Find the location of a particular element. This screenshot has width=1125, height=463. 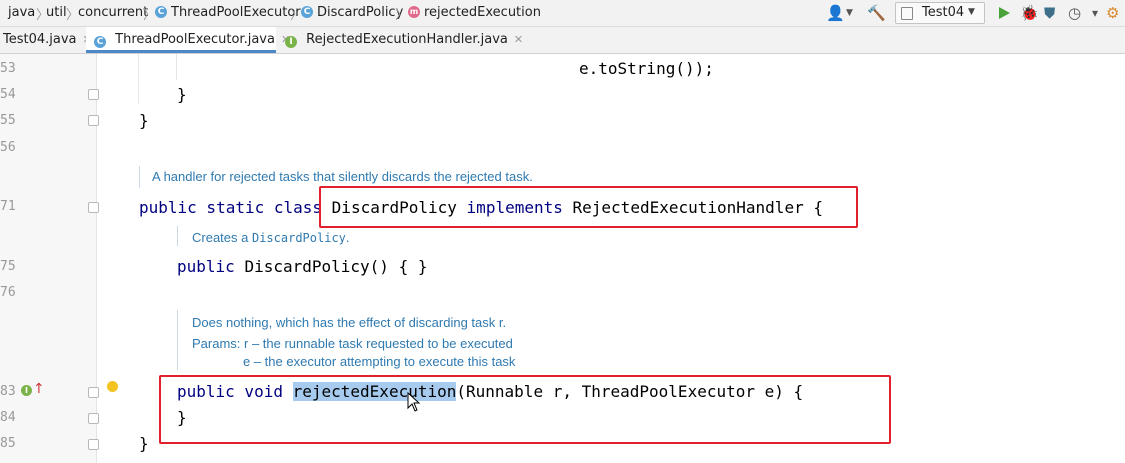

line-number: 85 is located at coordinates (8, 443).